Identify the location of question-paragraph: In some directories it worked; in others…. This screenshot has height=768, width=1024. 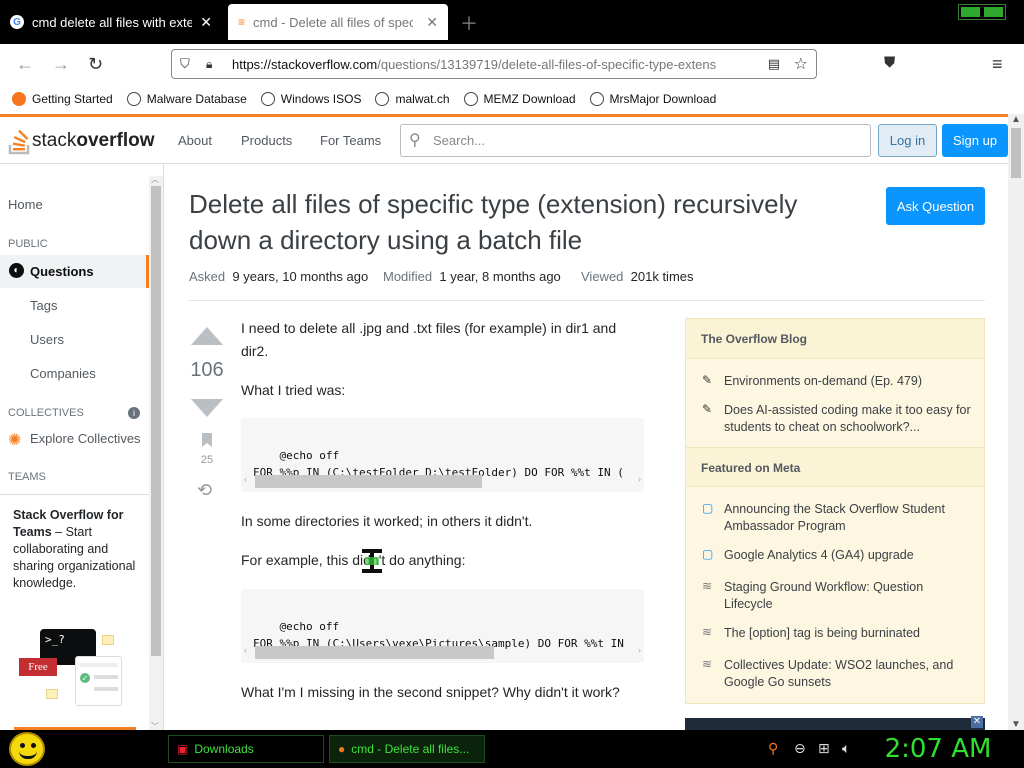
(387, 521).